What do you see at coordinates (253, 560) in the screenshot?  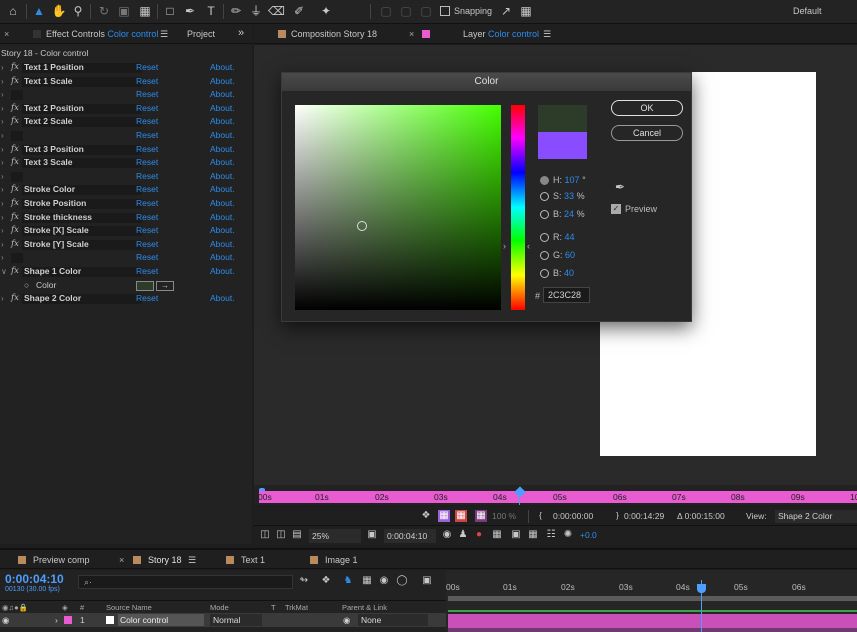 I see `tab-timeline-2: Text 1` at bounding box center [253, 560].